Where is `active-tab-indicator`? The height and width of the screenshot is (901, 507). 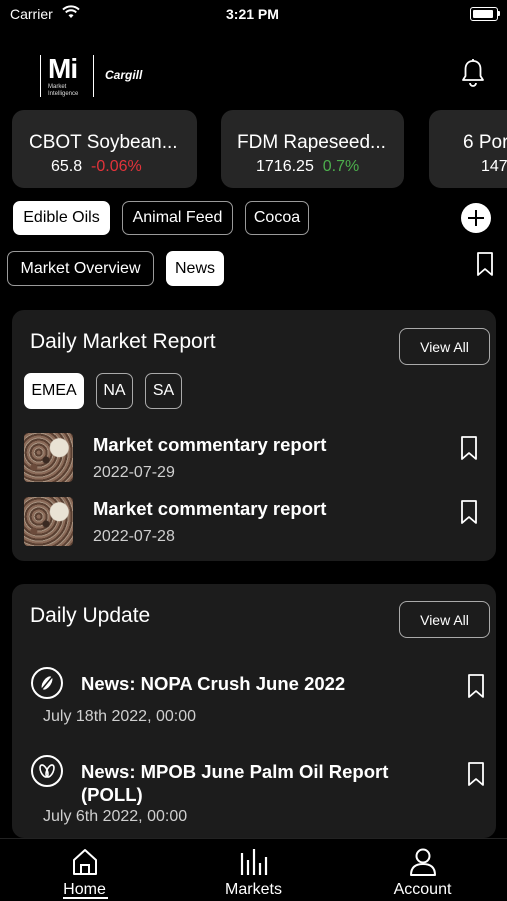
active-tab-indicator is located at coordinates (85, 898).